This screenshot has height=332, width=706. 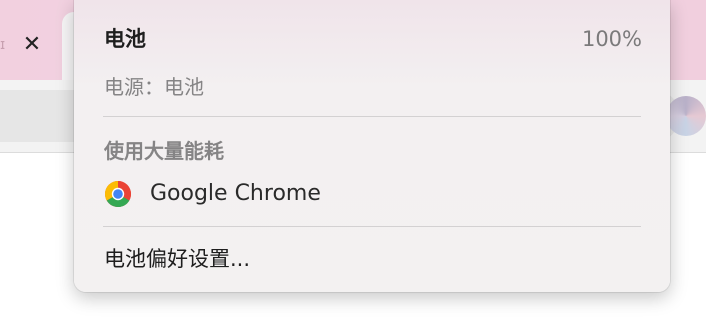 What do you see at coordinates (154, 87) in the screenshot?
I see `power-source-label: 电源：电池` at bounding box center [154, 87].